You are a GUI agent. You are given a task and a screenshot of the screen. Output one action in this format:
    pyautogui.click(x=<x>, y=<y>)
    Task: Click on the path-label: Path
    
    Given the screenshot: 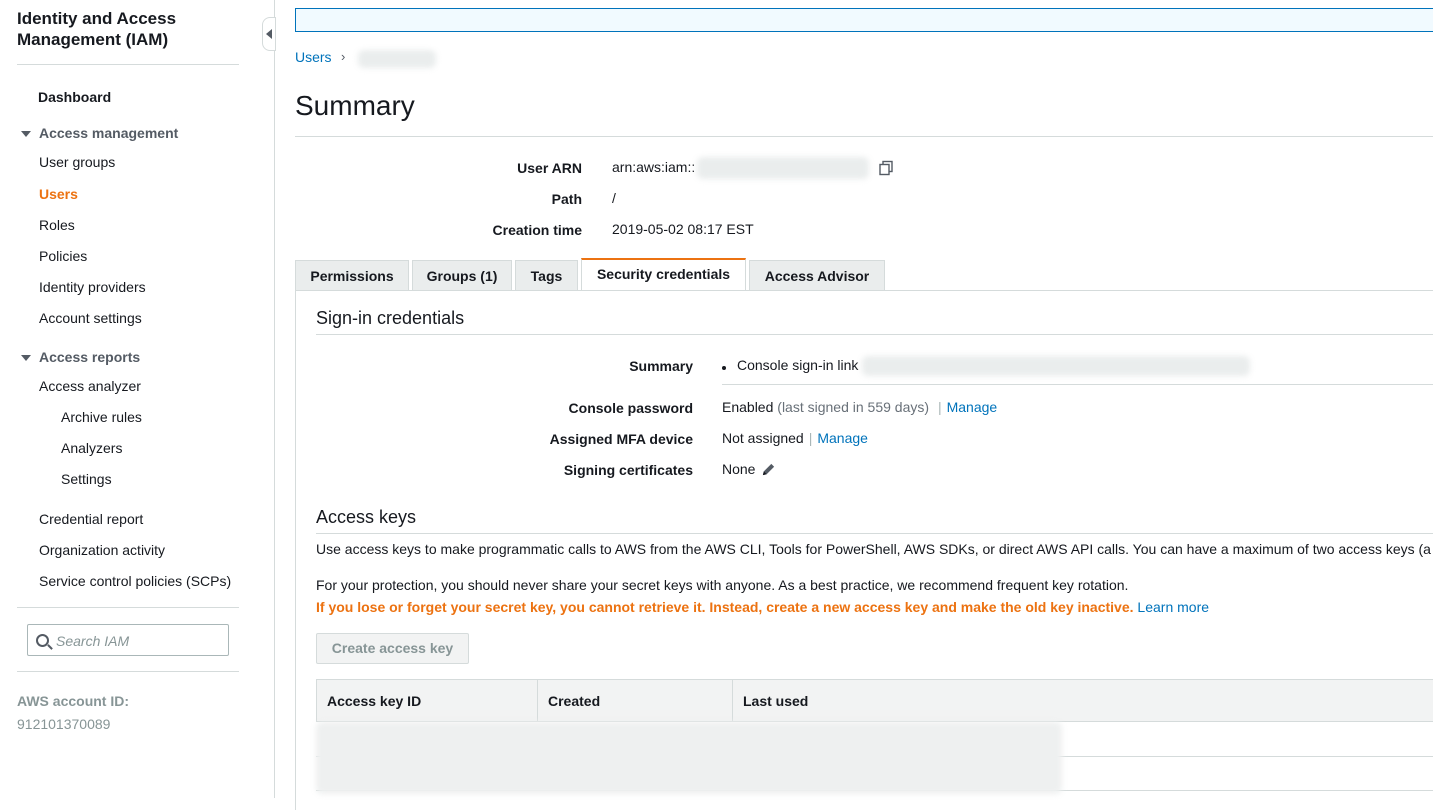 What is the action you would take?
    pyautogui.click(x=566, y=199)
    